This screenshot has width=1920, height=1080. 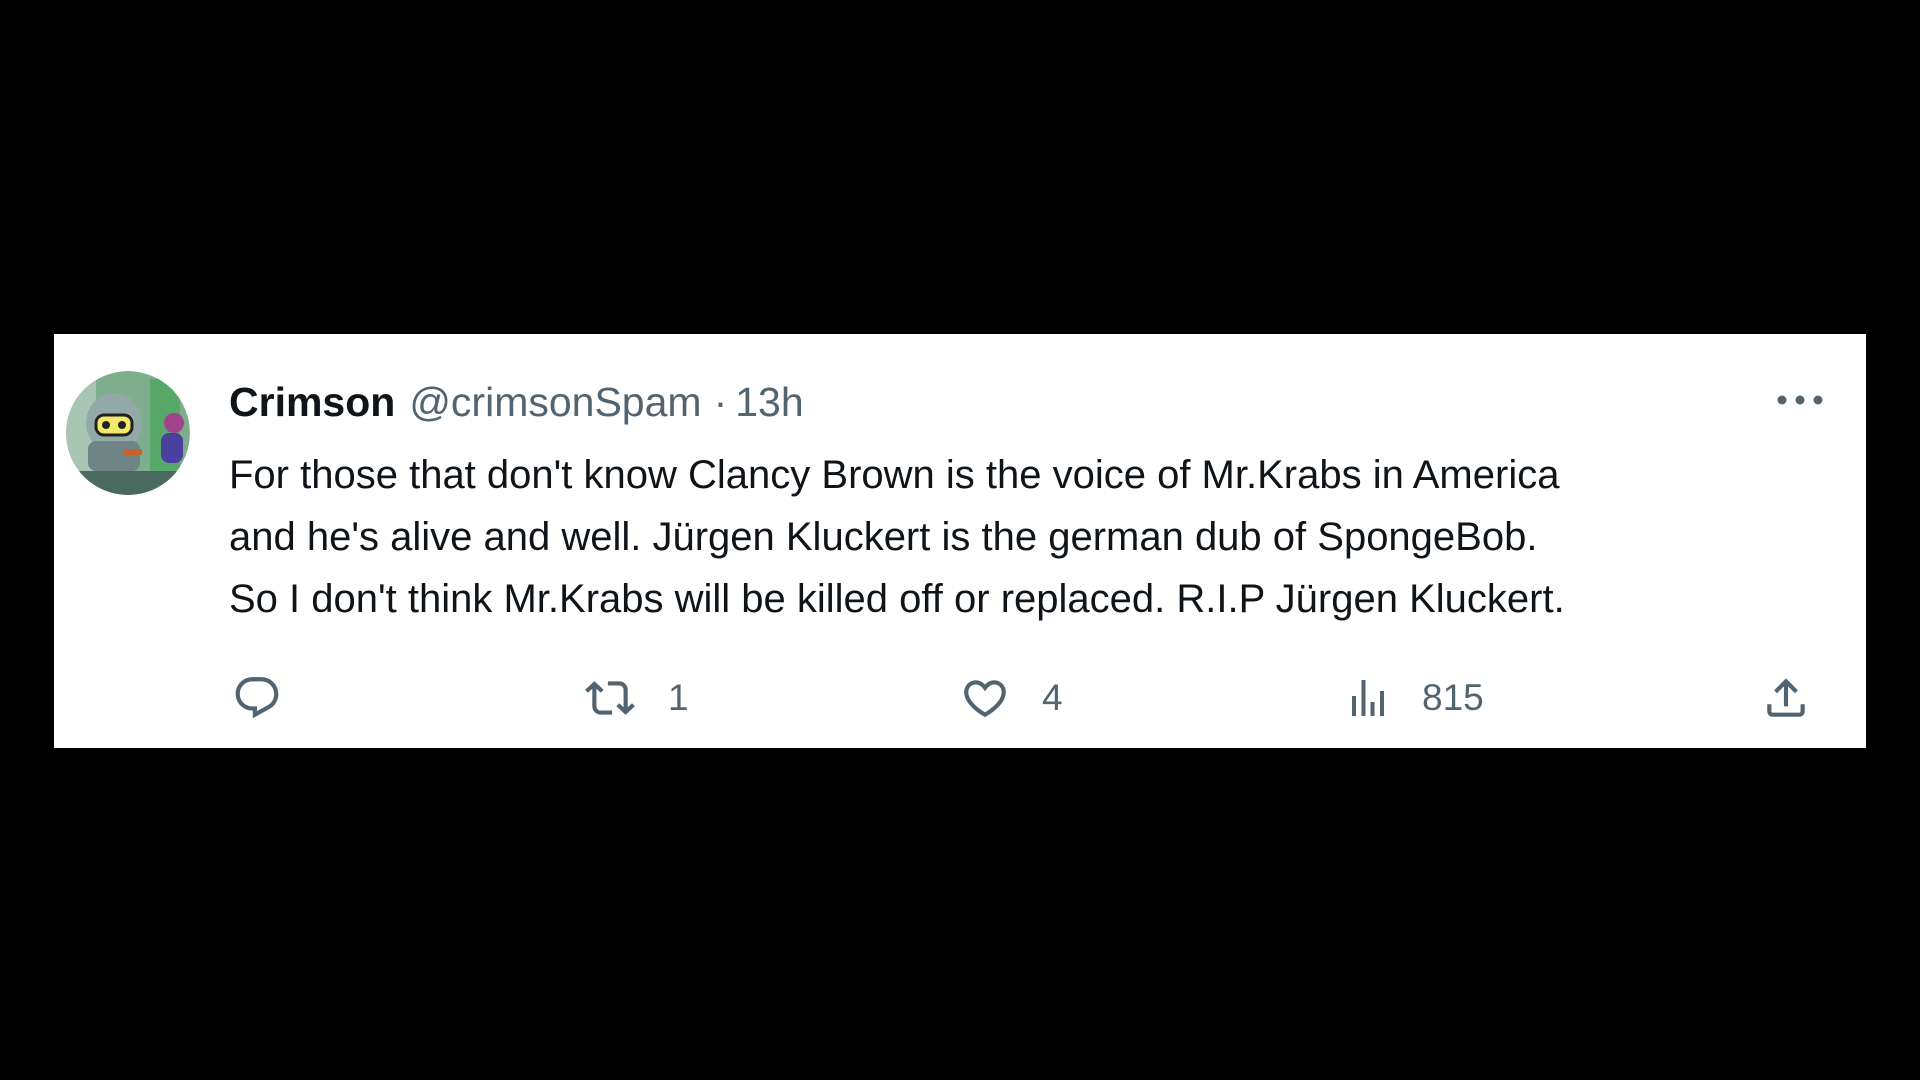 I want to click on reply-button, so click(x=257, y=698).